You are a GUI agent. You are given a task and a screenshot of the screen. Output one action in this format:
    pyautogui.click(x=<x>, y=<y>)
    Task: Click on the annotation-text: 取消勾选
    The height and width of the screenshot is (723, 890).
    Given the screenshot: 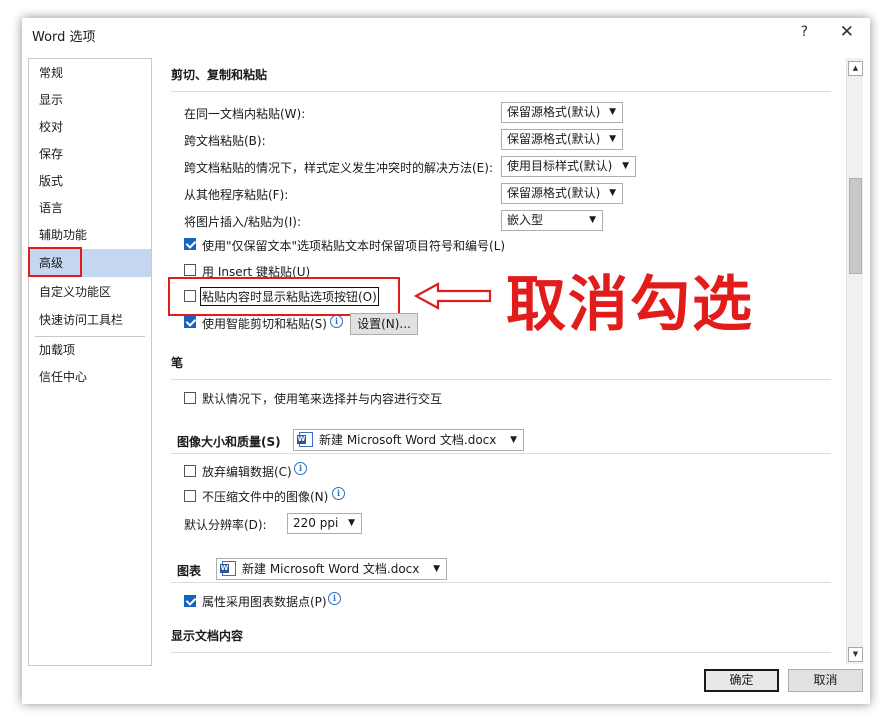 What is the action you would take?
    pyautogui.click(x=630, y=305)
    